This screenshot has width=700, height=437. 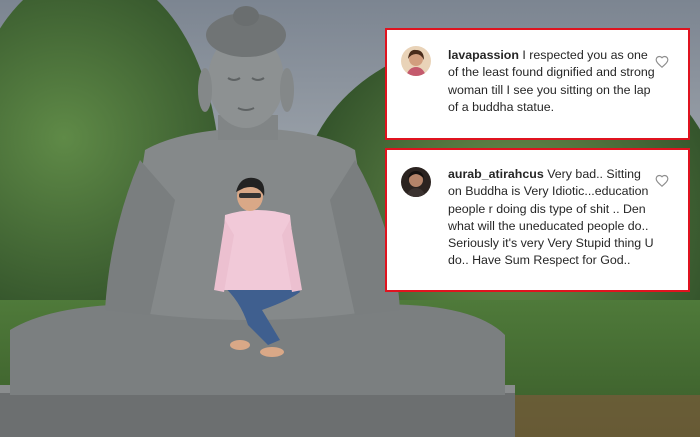 I want to click on comment-username: aurab_atirahcus, so click(x=496, y=174).